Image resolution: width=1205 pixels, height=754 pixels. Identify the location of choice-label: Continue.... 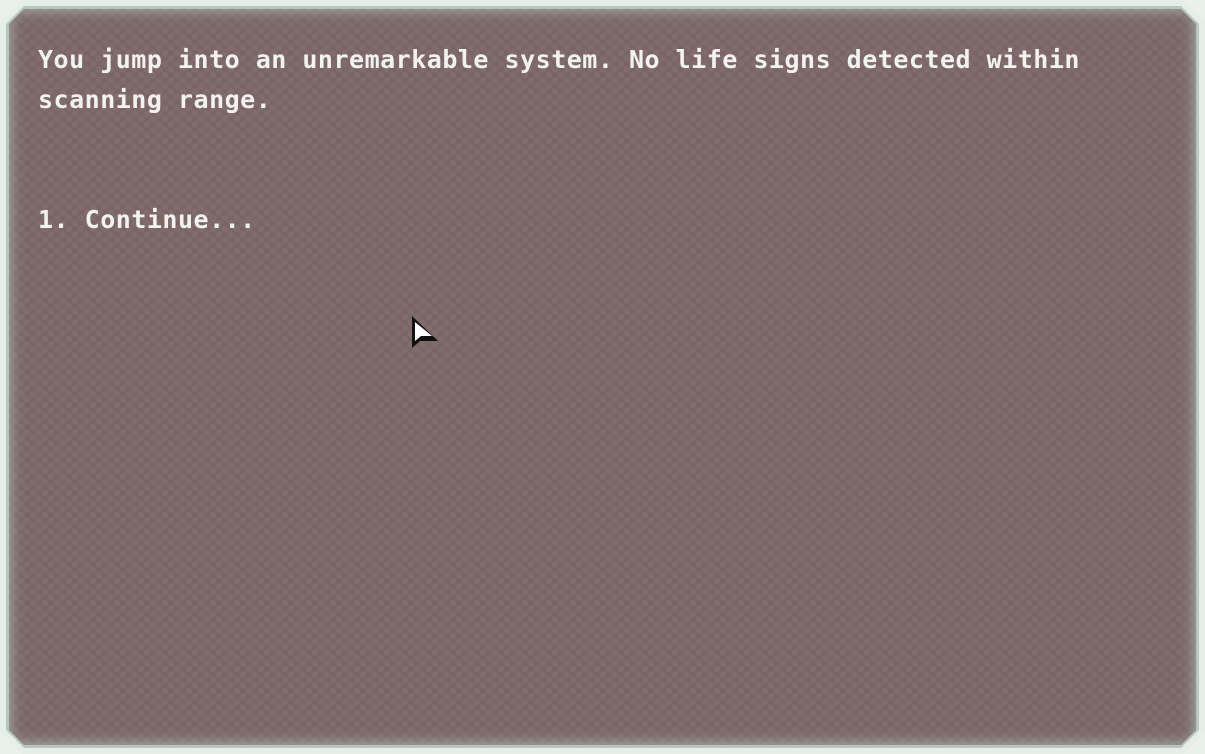
(170, 219).